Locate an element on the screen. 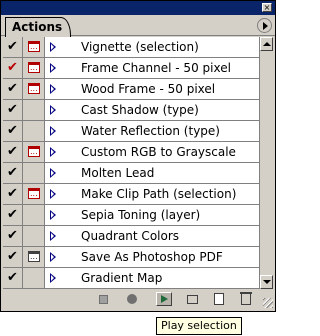 The height and width of the screenshot is (336, 320). action-label: Water Reflection (type) is located at coordinates (150, 131).